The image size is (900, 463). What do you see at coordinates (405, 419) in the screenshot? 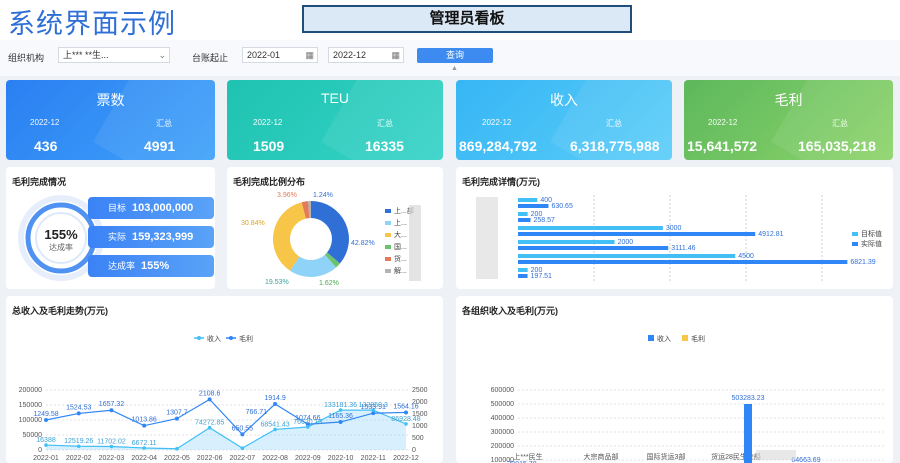
I see `income-label: 86928.48` at bounding box center [405, 419].